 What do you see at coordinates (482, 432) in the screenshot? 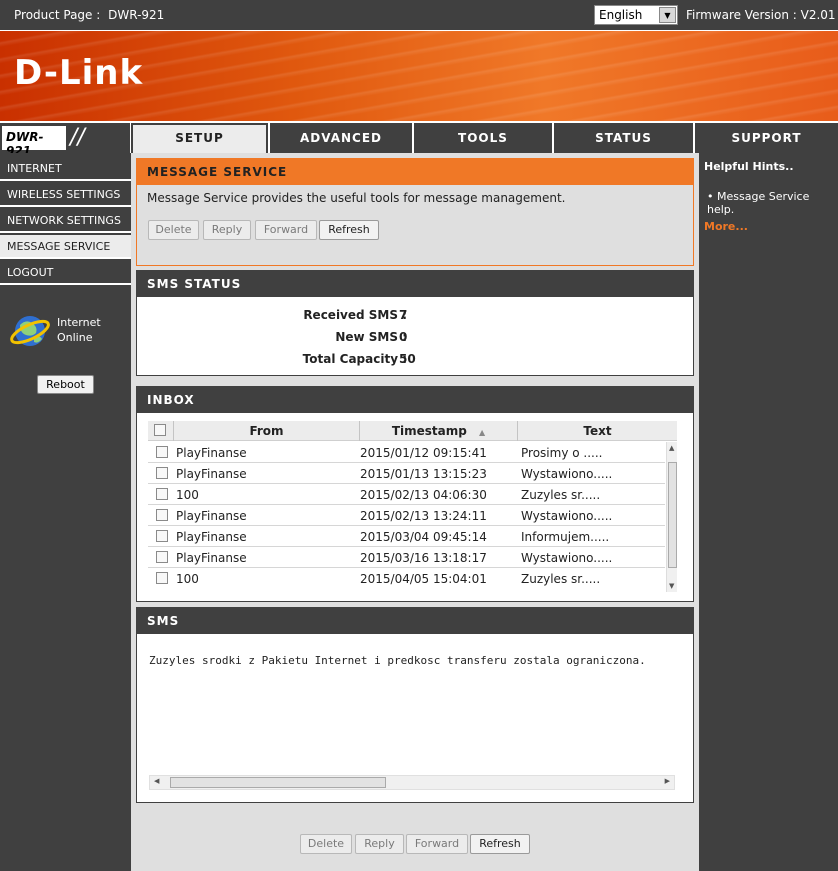
I see `sort-ascending-icon: ▲` at bounding box center [482, 432].